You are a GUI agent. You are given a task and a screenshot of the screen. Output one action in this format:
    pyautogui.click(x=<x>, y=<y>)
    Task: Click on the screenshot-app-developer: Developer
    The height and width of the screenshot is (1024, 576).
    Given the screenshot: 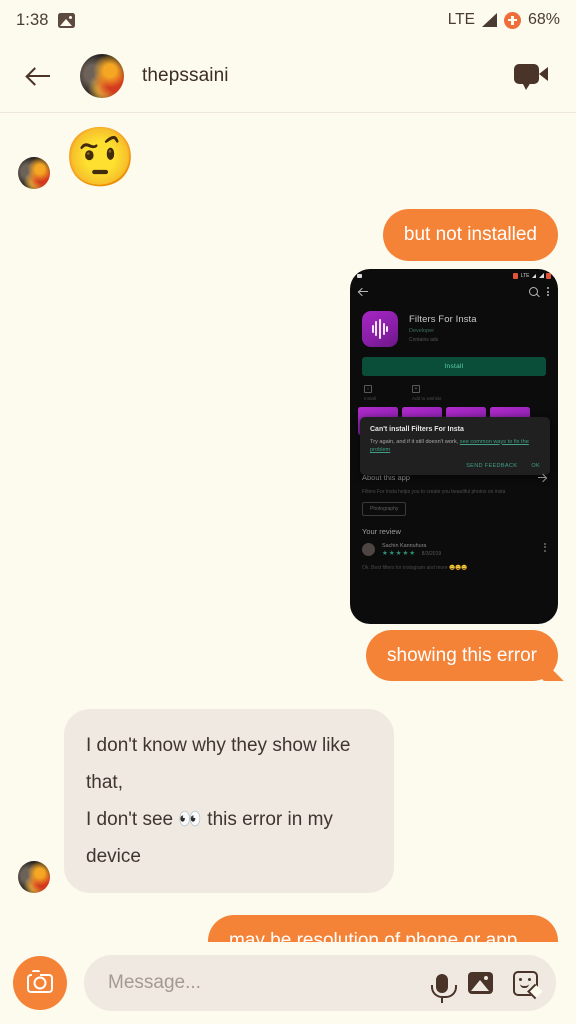 What is the action you would take?
    pyautogui.click(x=422, y=330)
    